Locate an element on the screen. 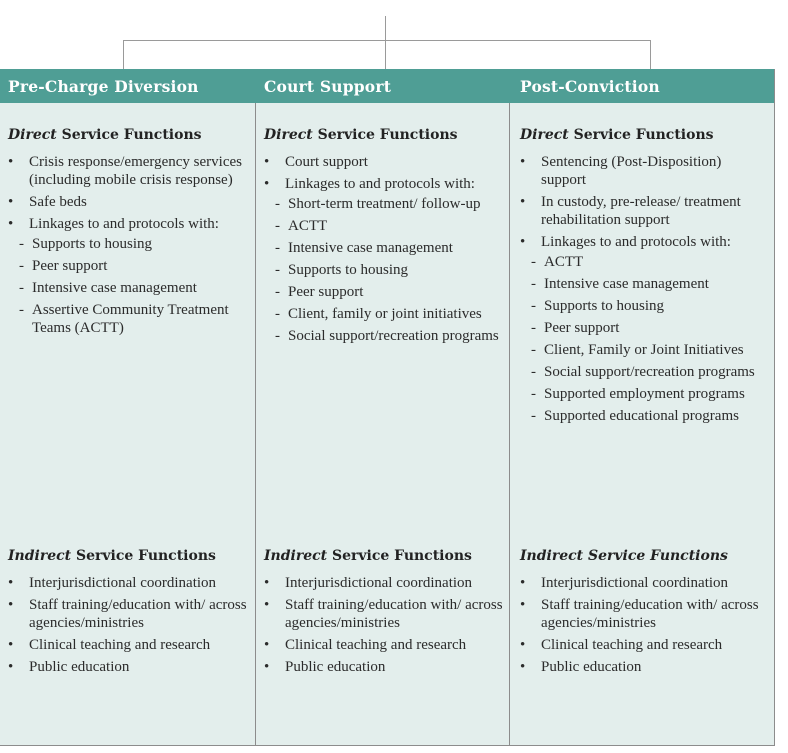 The image size is (788, 753). list-item-text: Sentencing (Post-Disposition) support is located at coordinates (631, 171).